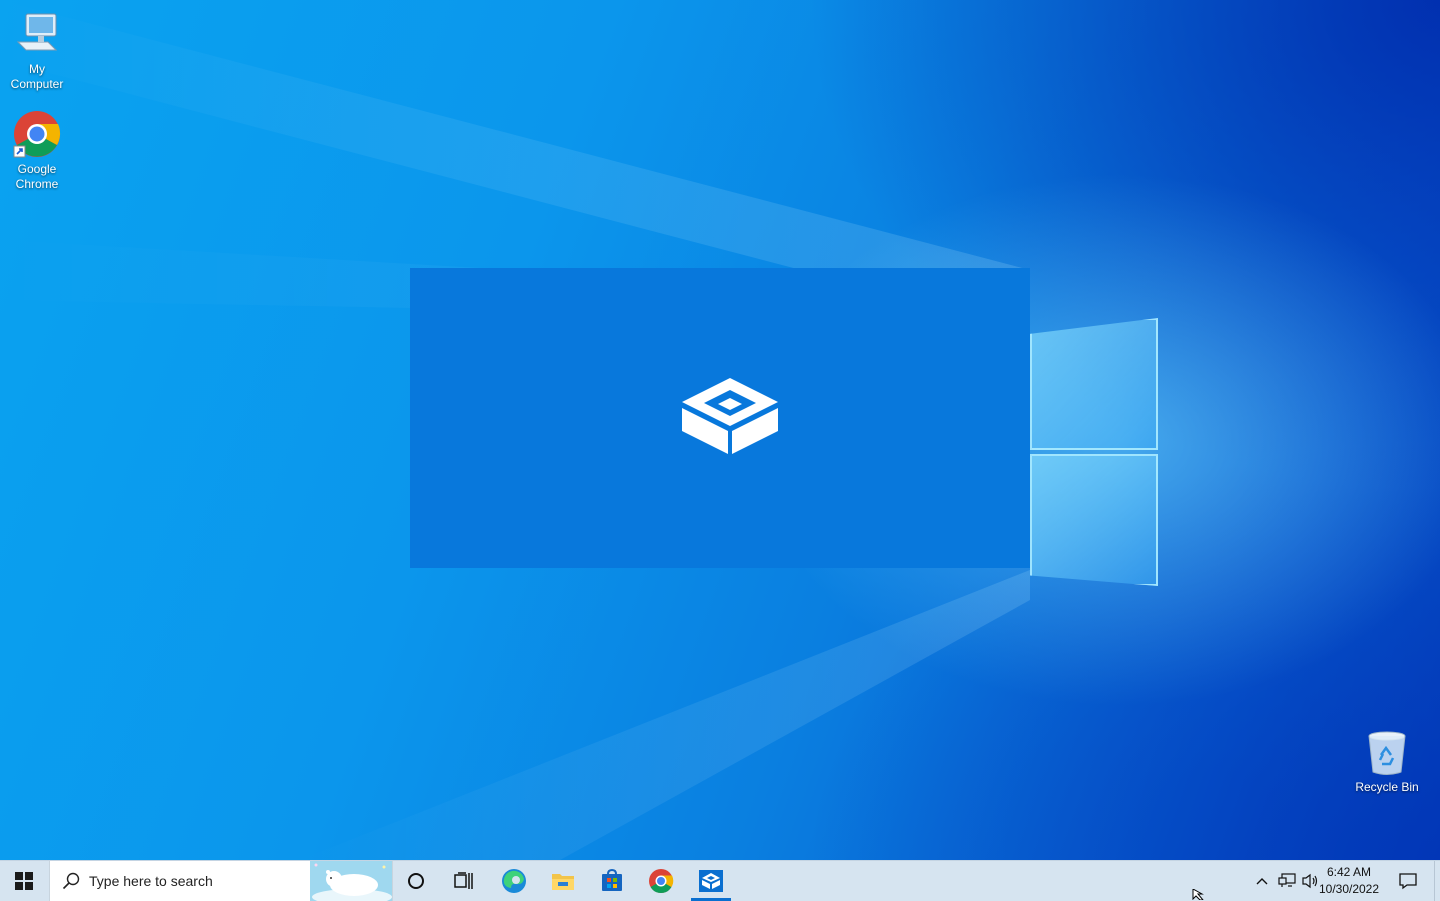 The image size is (1440, 901). Describe the element at coordinates (1094, 520) in the screenshot. I see `wallpaper-logo-pane-bottom` at that location.